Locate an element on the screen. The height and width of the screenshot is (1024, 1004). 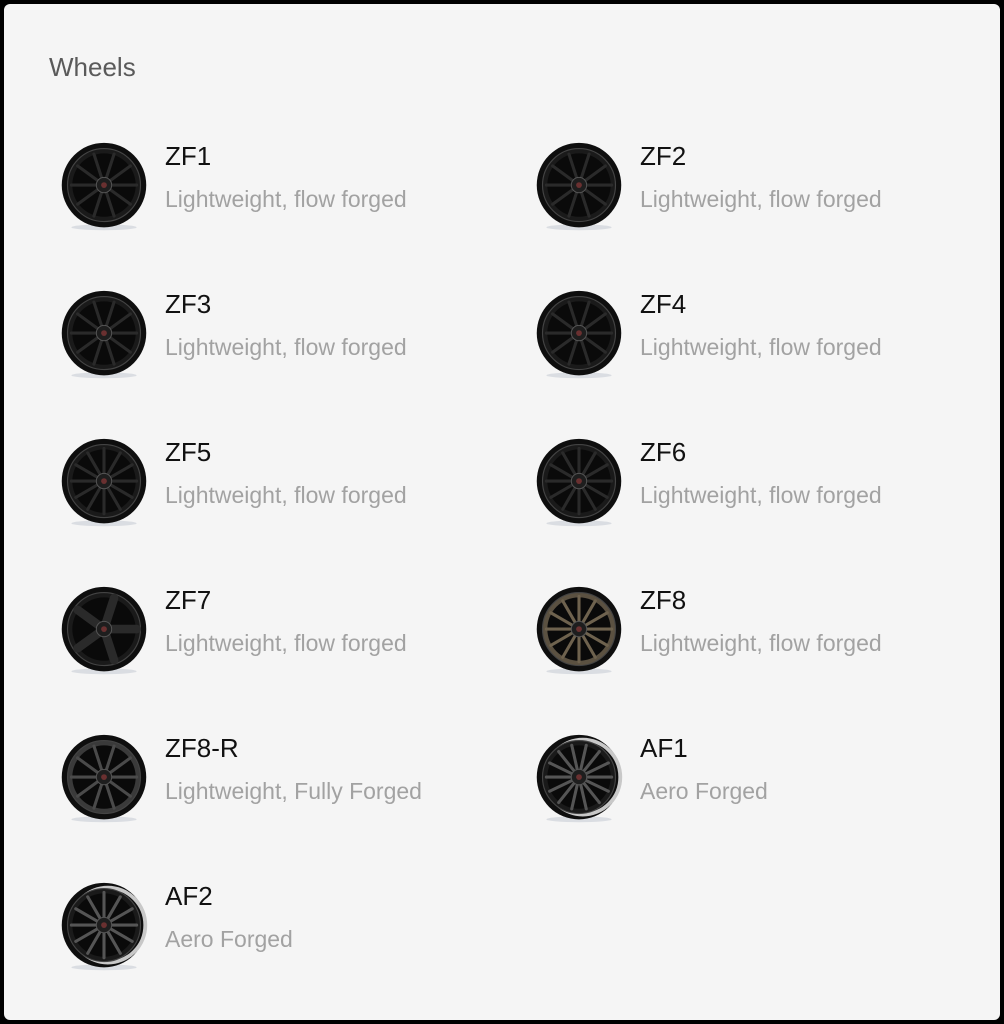
wheel-name: ZF7 is located at coordinates (188, 600).